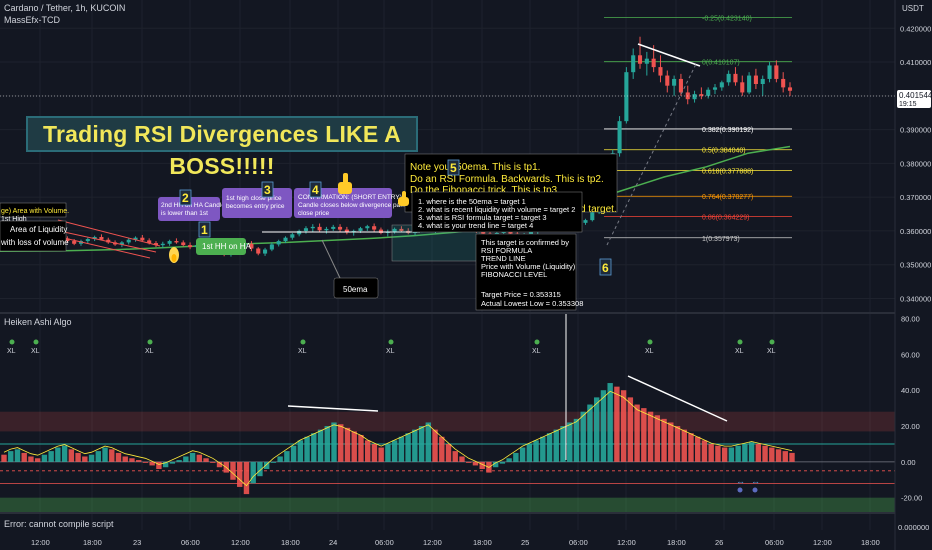  I want to click on note-3-box: 1st high close price becomes entry price, so click(257, 203).